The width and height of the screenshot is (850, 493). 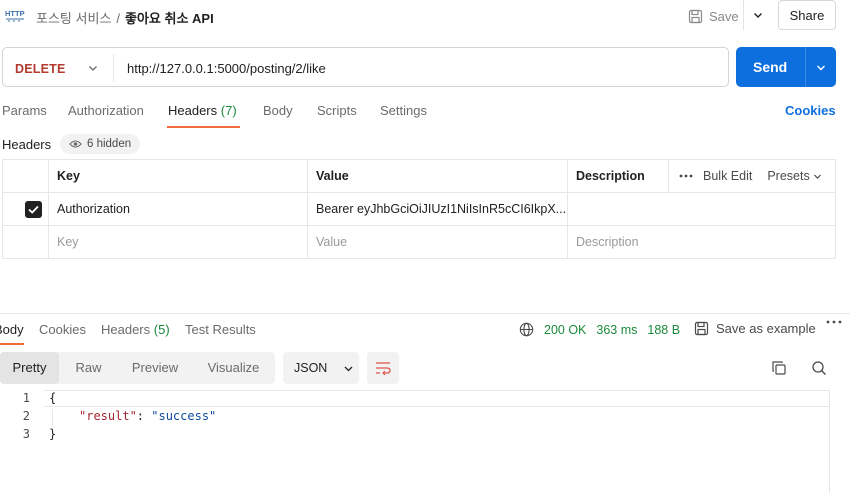 I want to click on new-value-input: Value, so click(x=437, y=242).